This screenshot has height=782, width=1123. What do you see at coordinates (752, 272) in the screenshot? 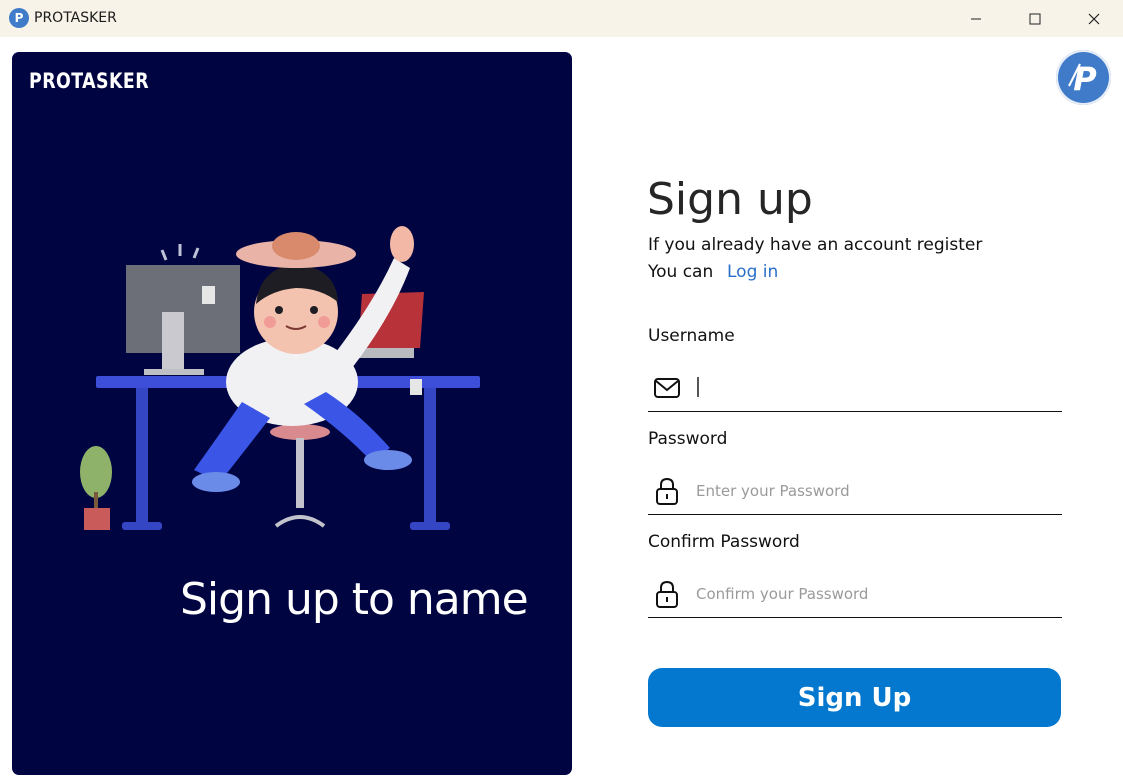
I see `login-link: Log in` at bounding box center [752, 272].